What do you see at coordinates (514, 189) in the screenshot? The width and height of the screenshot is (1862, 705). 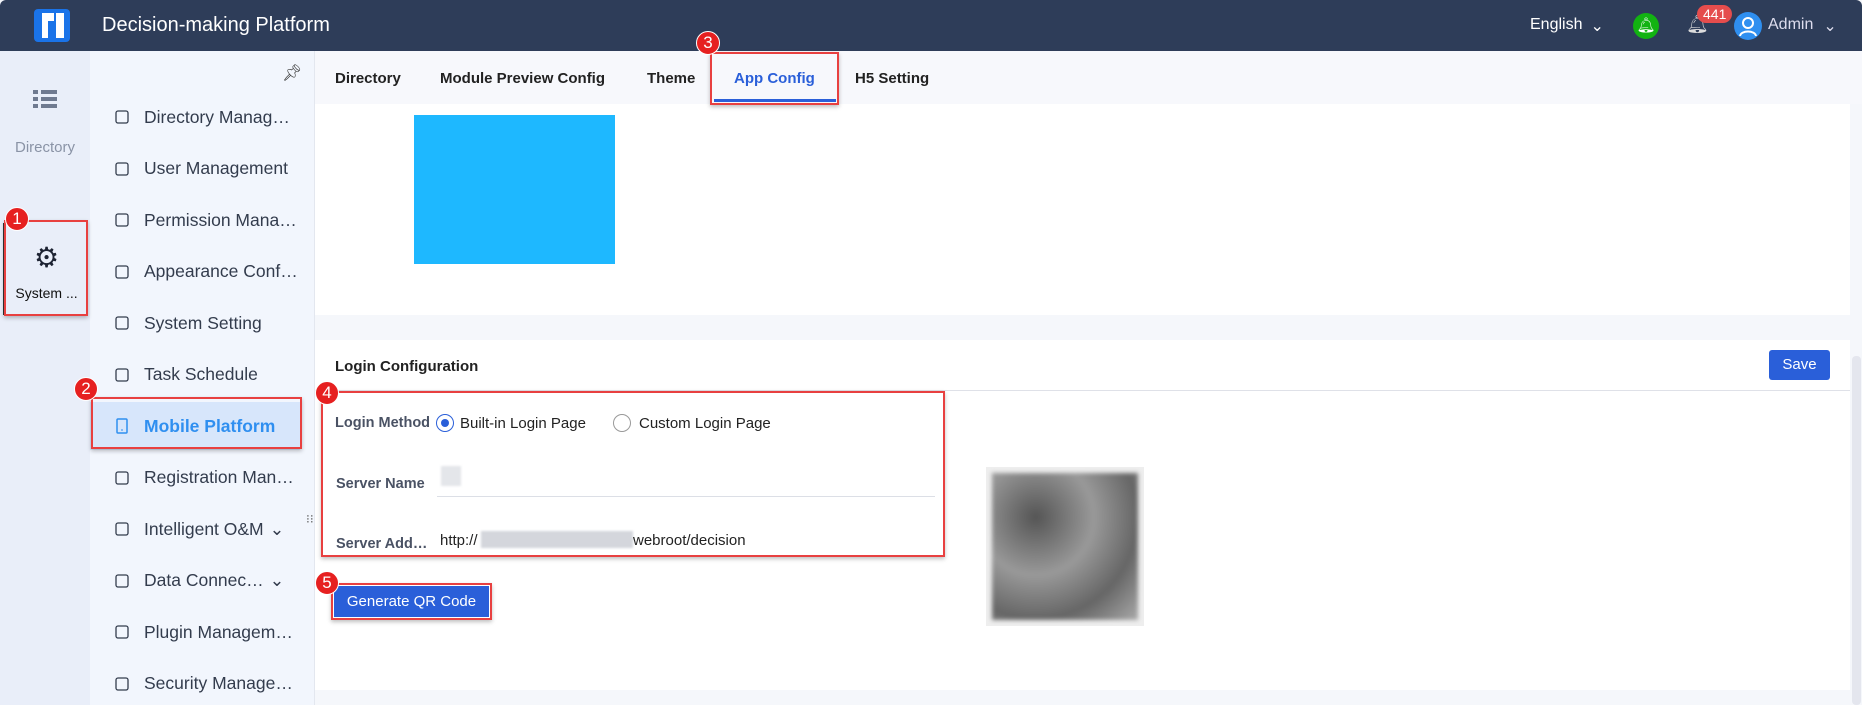 I see `app-icon-image` at bounding box center [514, 189].